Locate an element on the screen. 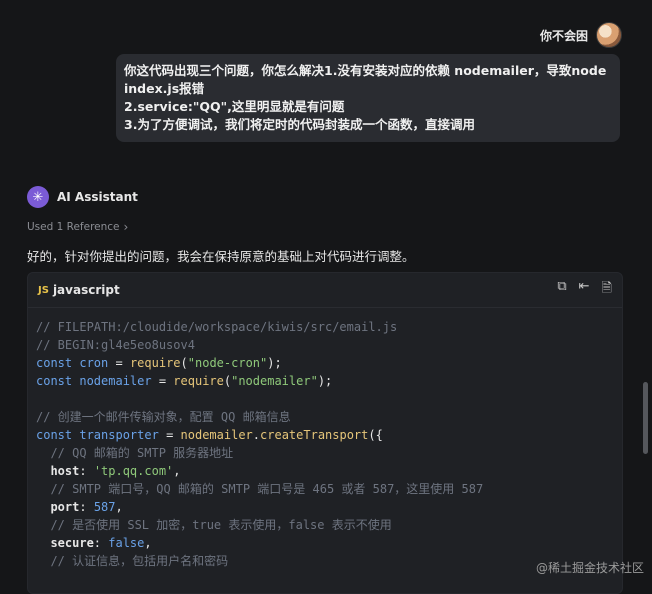 The height and width of the screenshot is (594, 652). code-line: port: 587, is located at coordinates (325, 507).